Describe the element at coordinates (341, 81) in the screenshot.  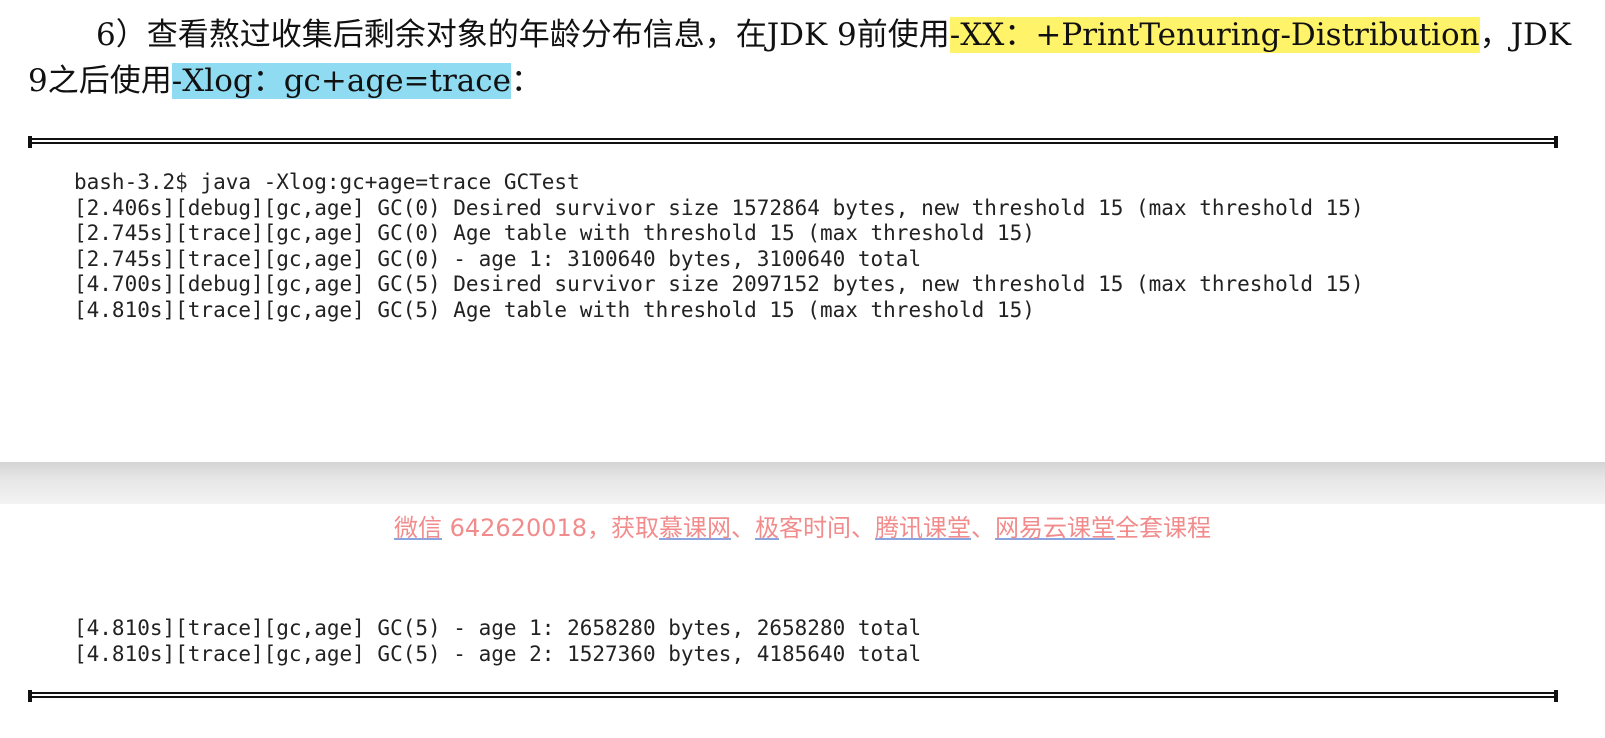
I see `option-new-highlight: -Xlog：gc+age=trace` at that location.